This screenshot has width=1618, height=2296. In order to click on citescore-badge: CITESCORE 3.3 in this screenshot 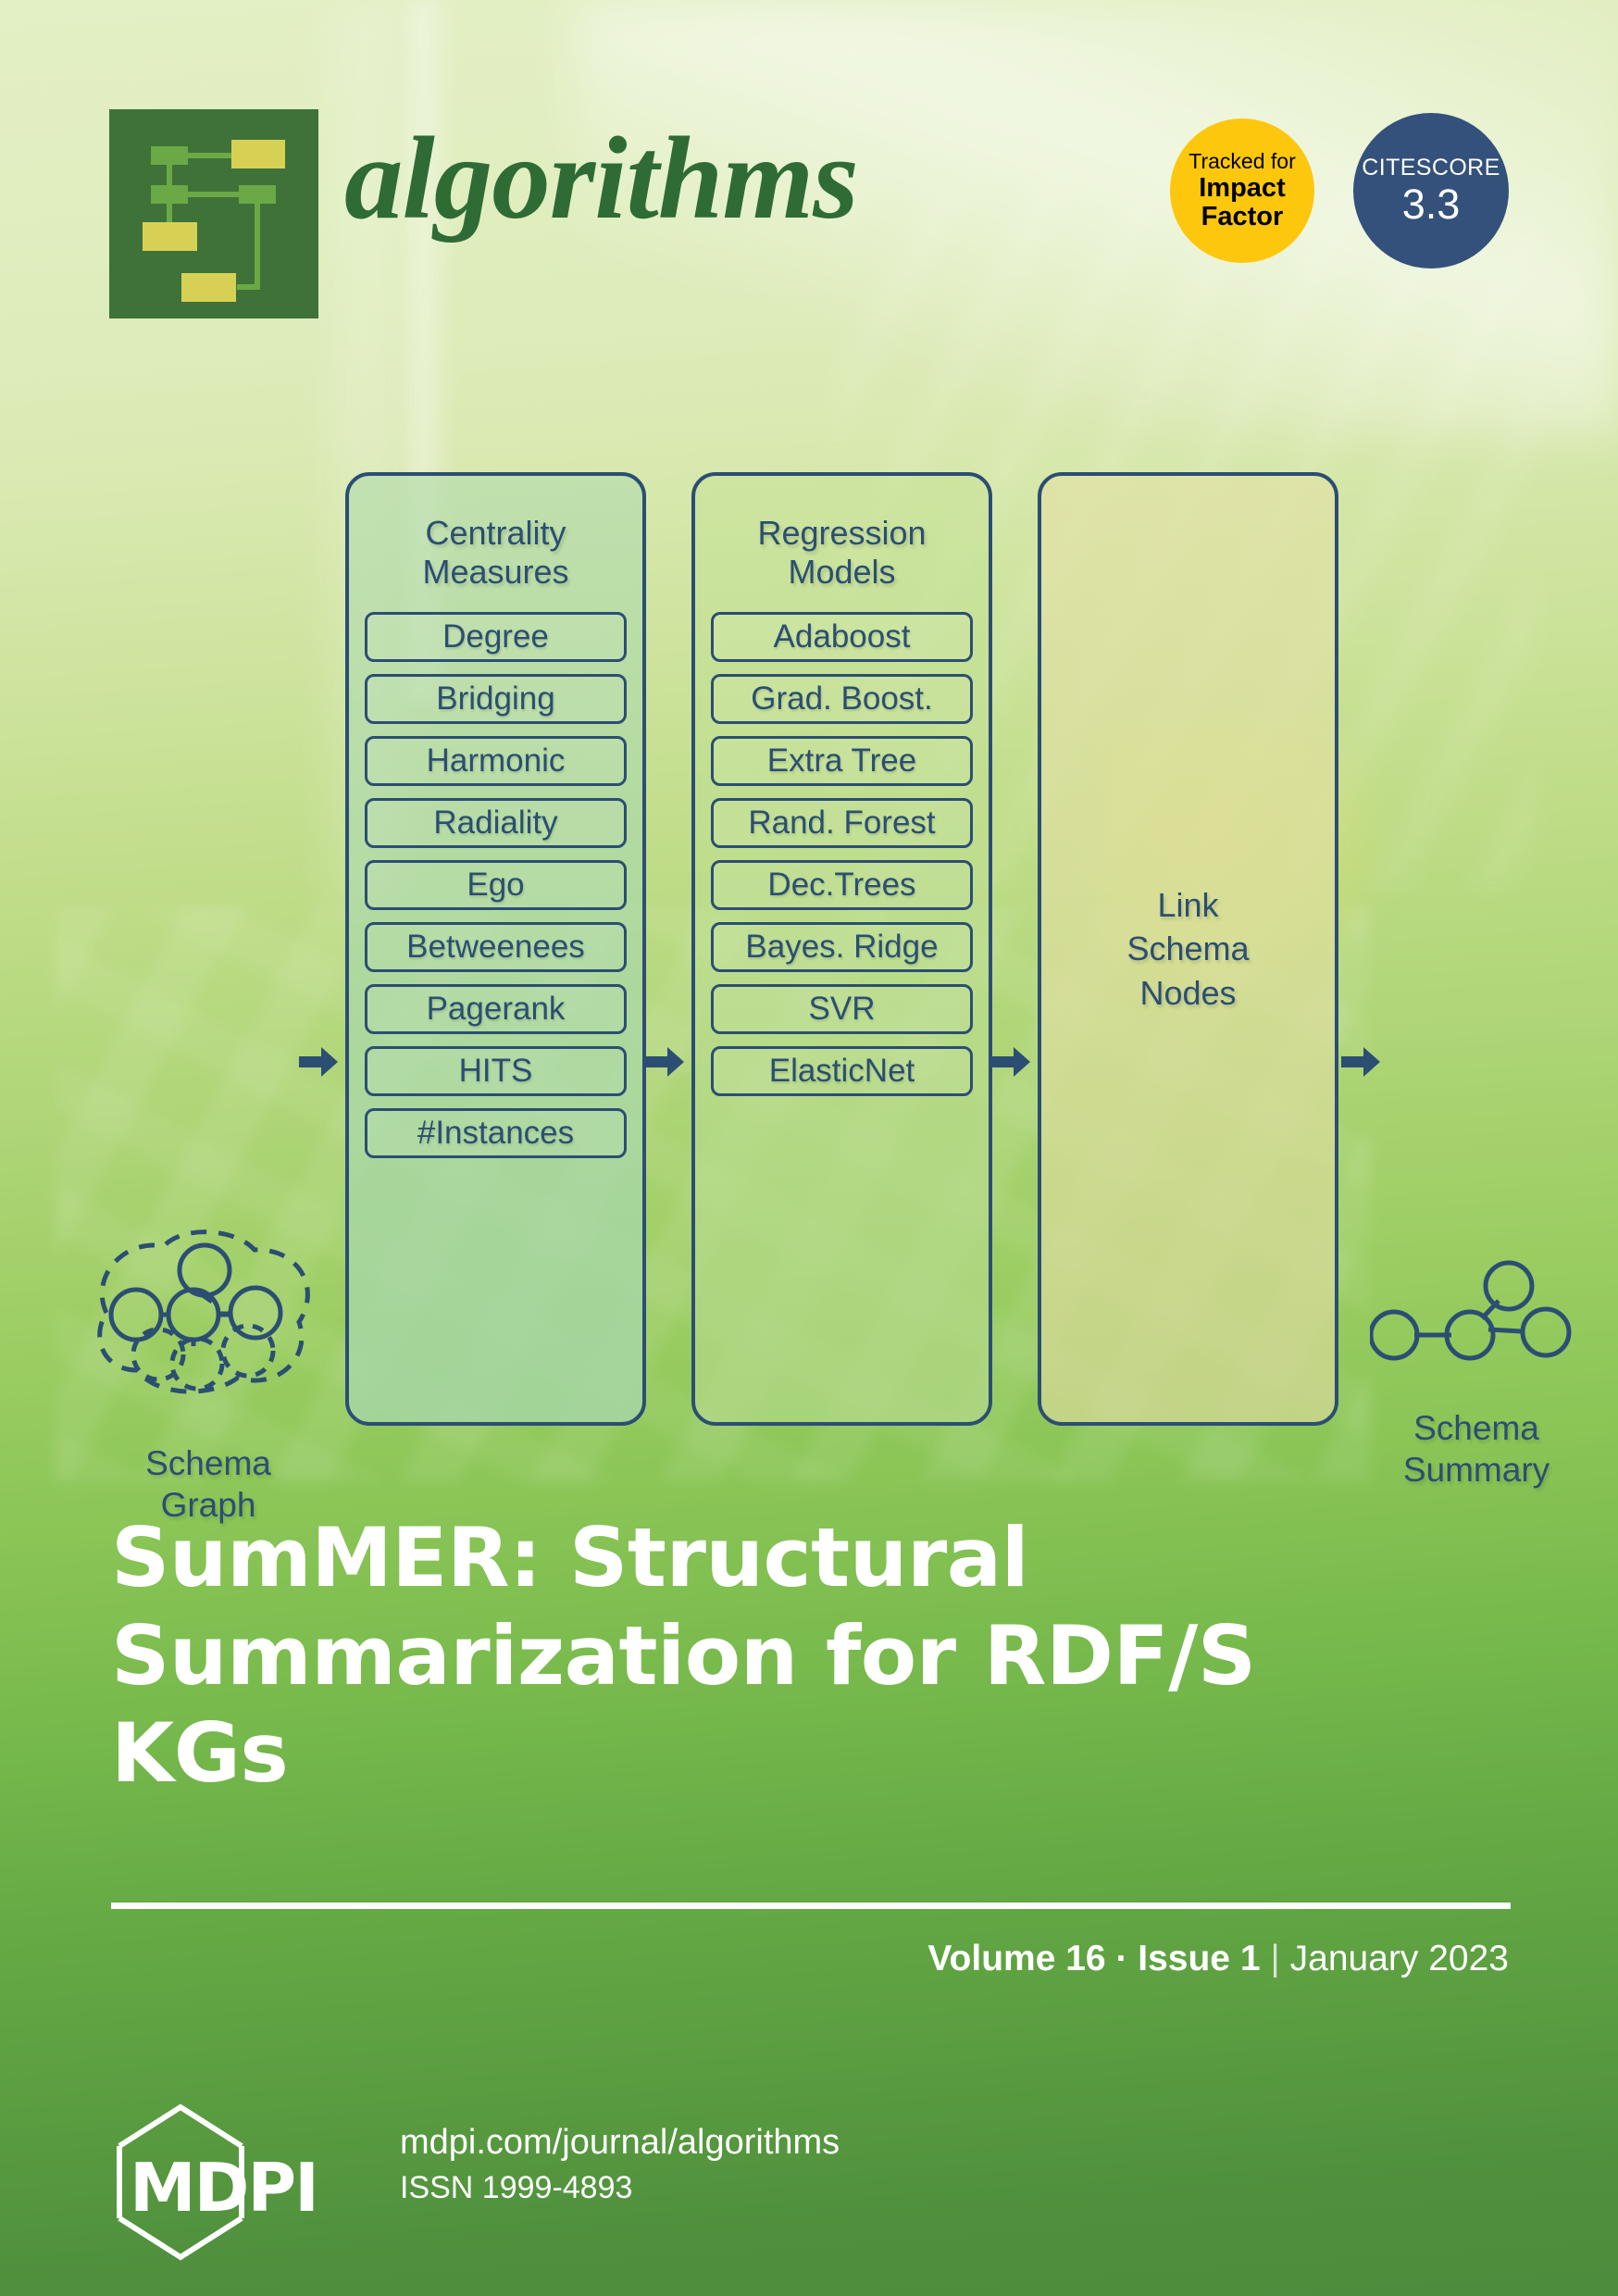, I will do `click(1431, 190)`.